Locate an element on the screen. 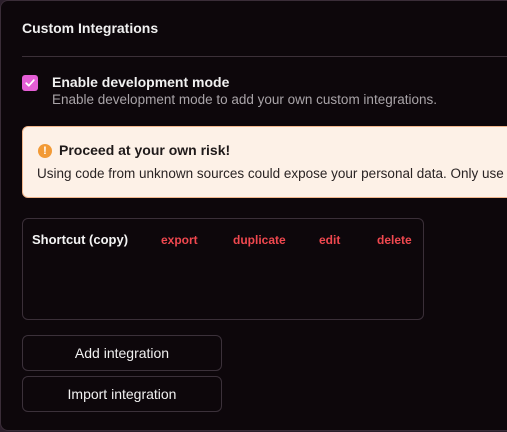 The image size is (507, 432). warning-icon: ! is located at coordinates (45, 151).